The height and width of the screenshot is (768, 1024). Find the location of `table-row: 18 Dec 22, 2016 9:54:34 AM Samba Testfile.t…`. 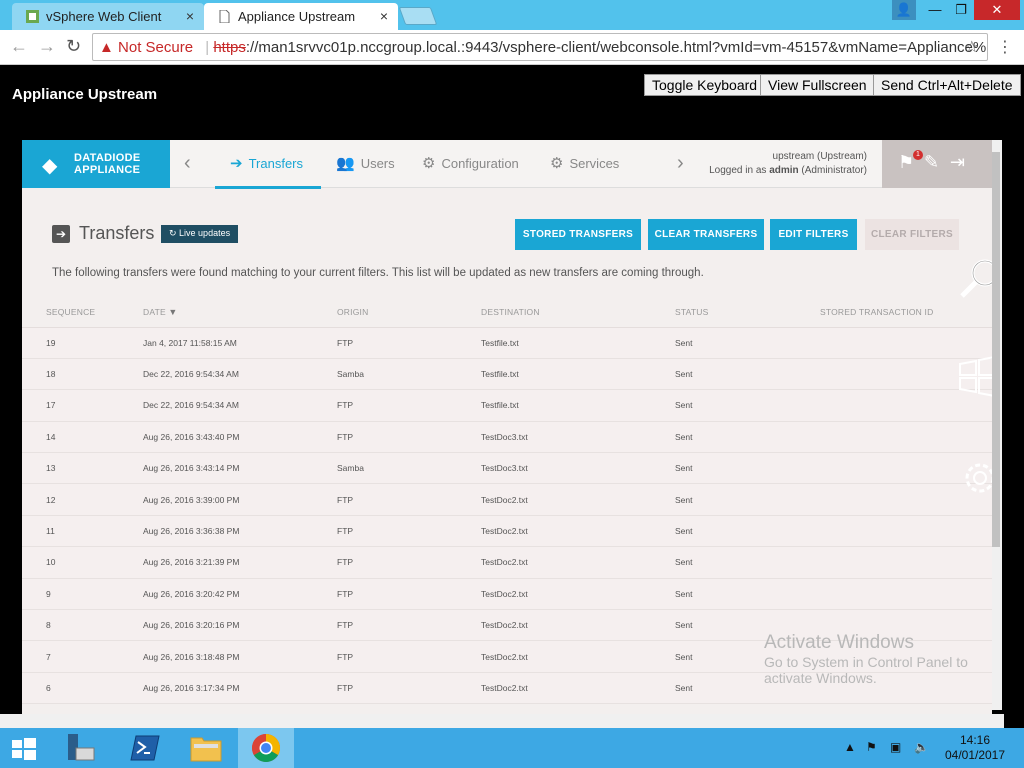

table-row: 18 Dec 22, 2016 9:54:34 AM Samba Testfile.t… is located at coordinates (507, 374).